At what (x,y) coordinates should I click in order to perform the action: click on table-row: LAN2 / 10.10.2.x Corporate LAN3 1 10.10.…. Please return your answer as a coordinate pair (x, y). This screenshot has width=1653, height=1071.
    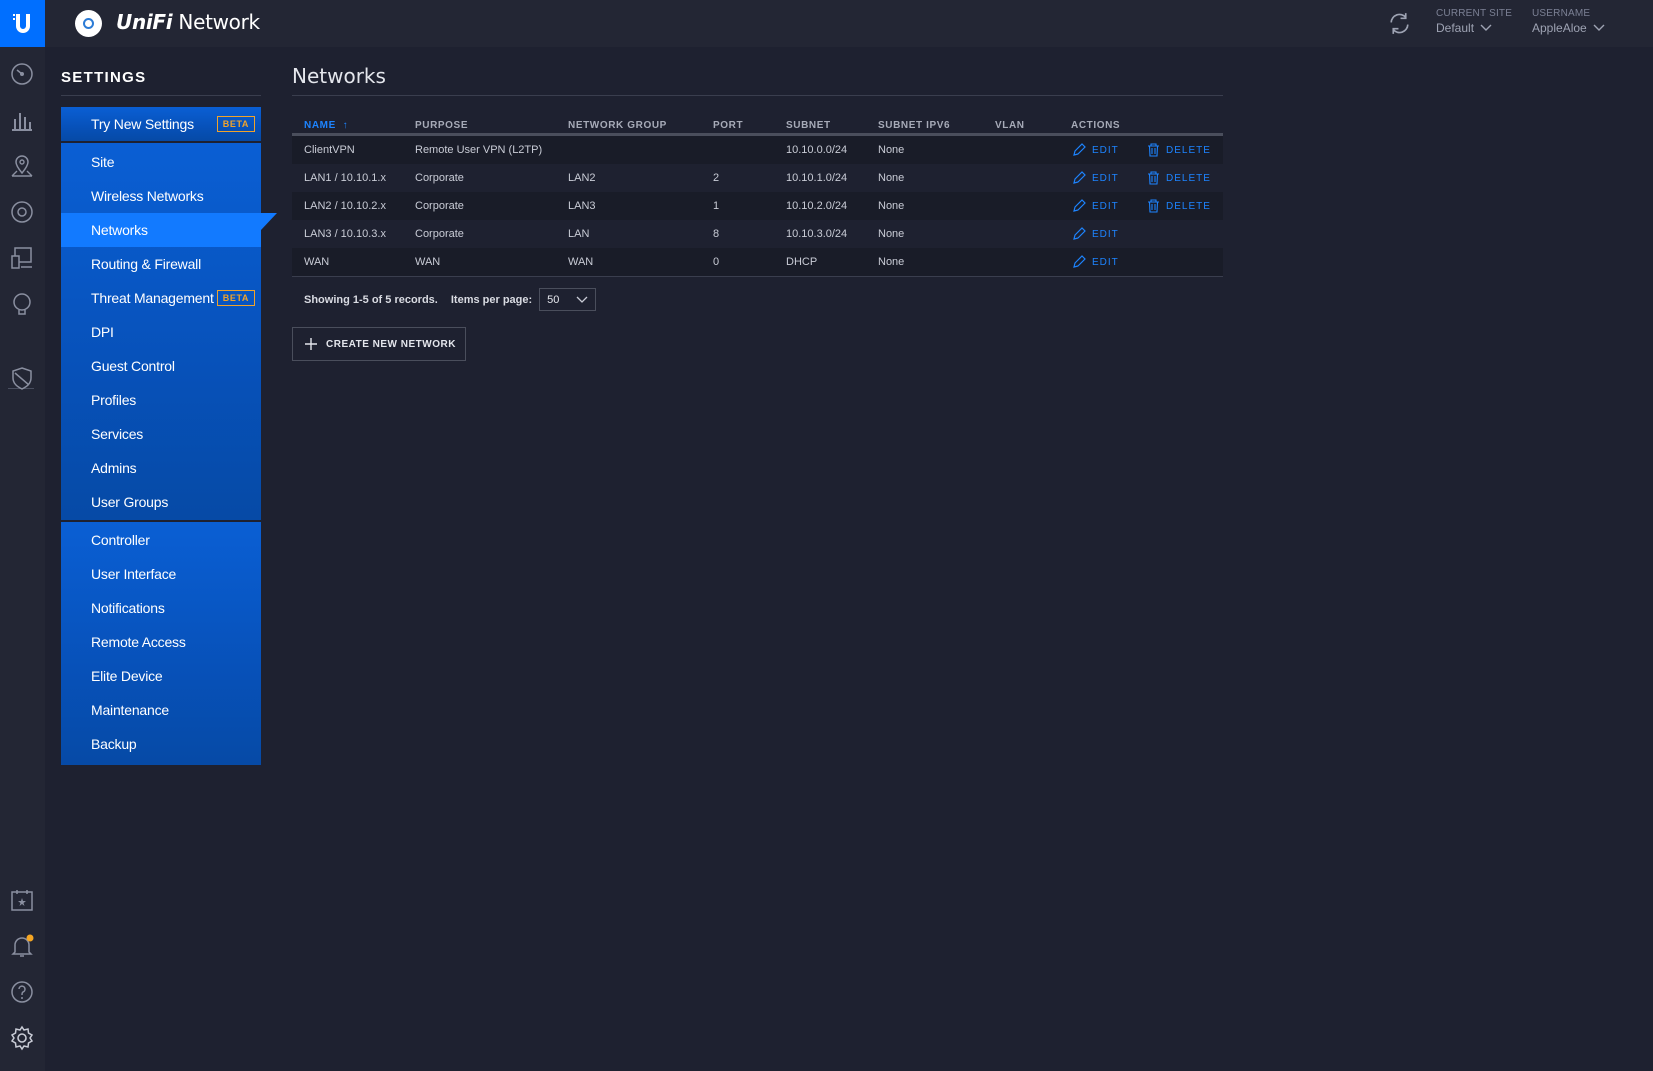
    Looking at the image, I should click on (757, 206).